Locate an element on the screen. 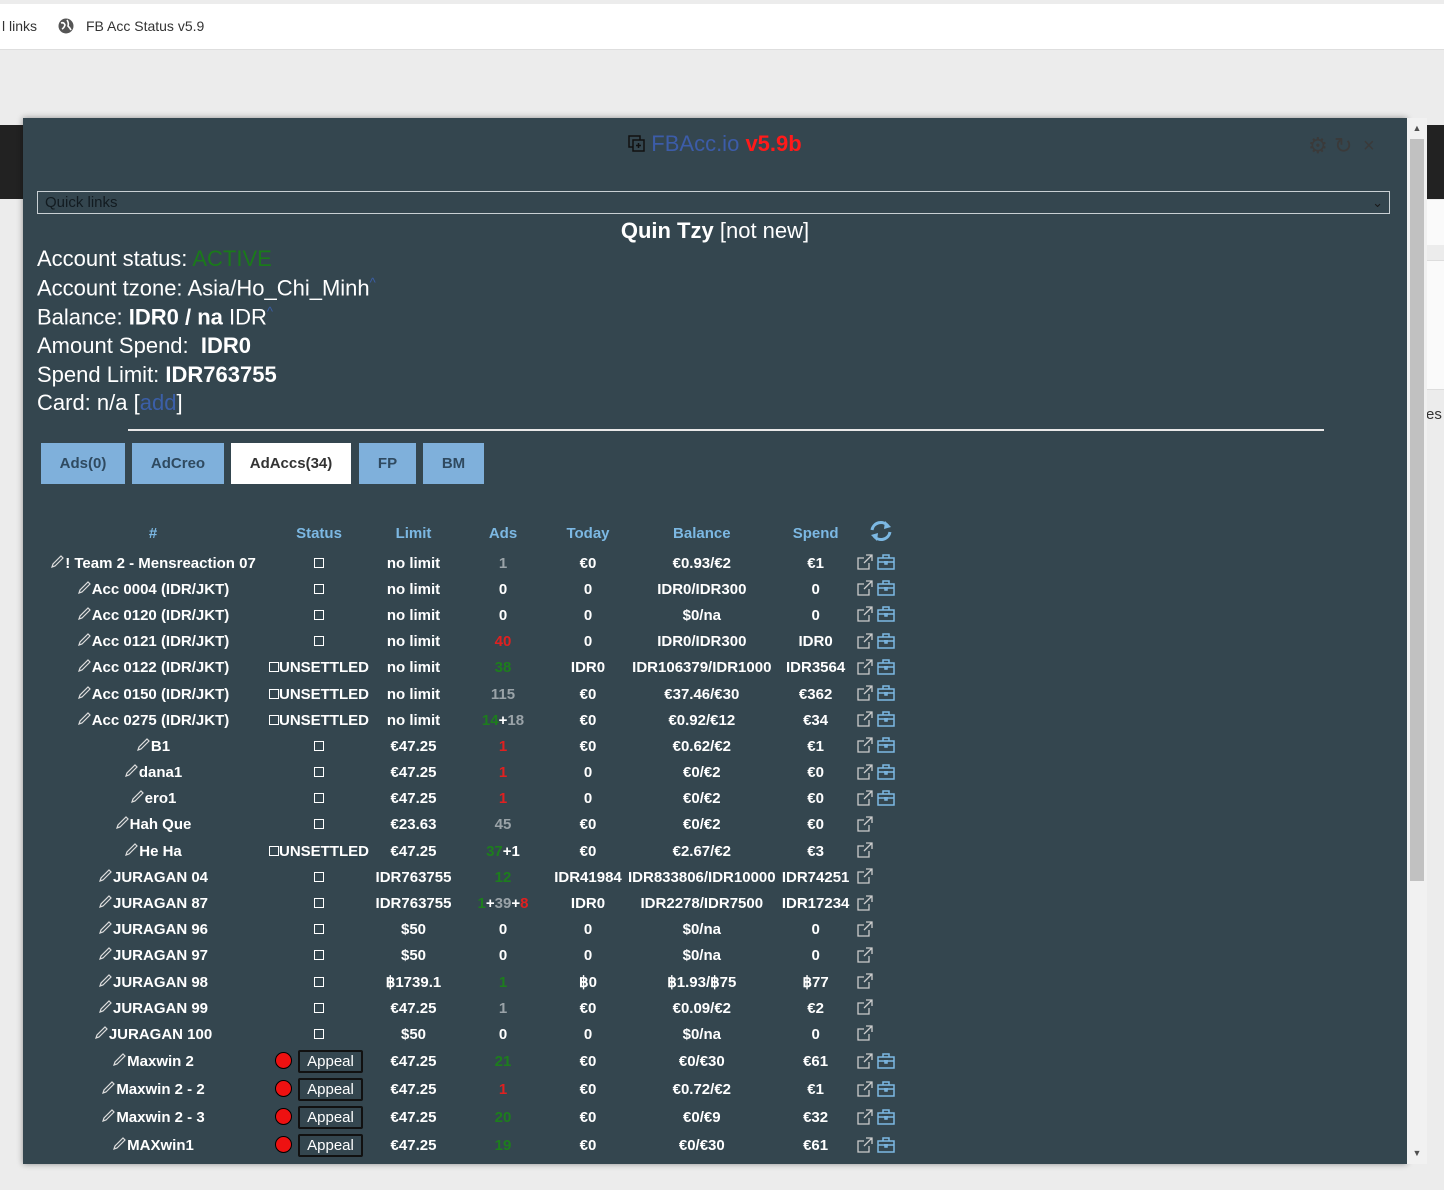 The image size is (1444, 1190). account-name-cell: JURAGAN 04 is located at coordinates (153, 877).